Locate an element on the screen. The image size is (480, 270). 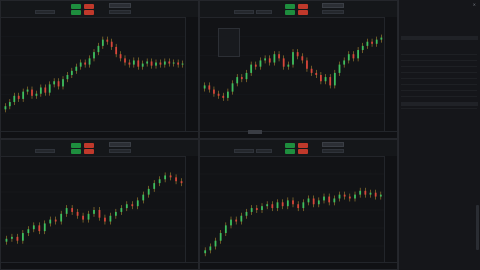
popup-row is located at coordinates (229, 50).